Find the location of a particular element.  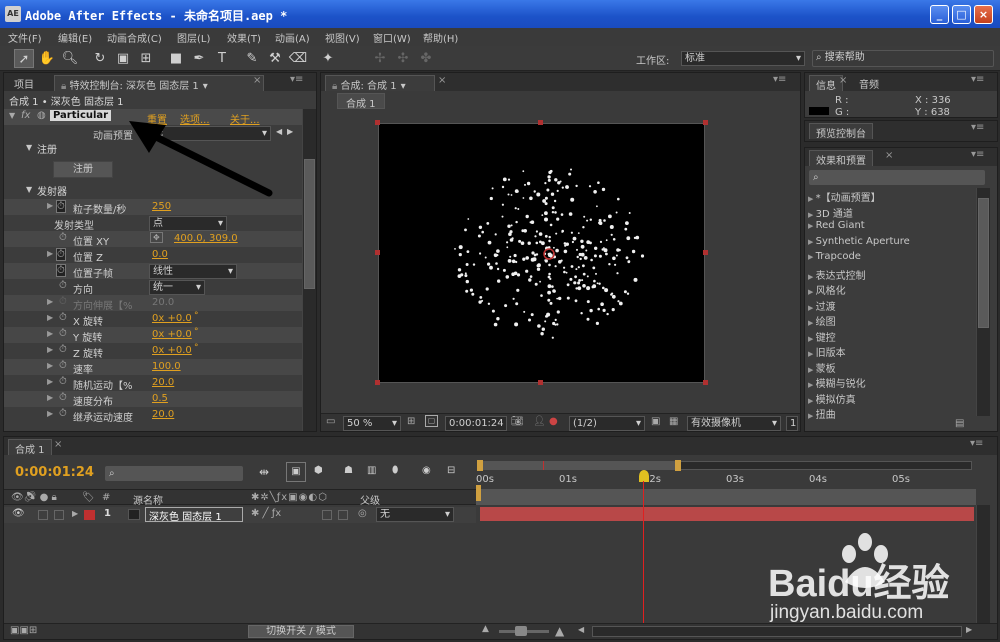

effects-scrollbar is located at coordinates (983, 302).